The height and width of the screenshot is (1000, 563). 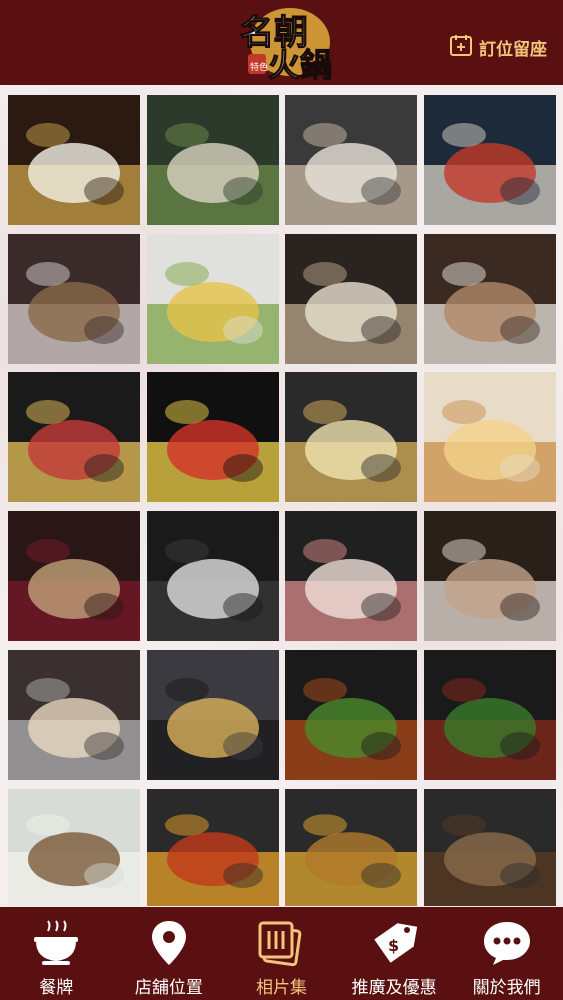 I want to click on tab-menu: 餐牌, so click(x=56, y=953).